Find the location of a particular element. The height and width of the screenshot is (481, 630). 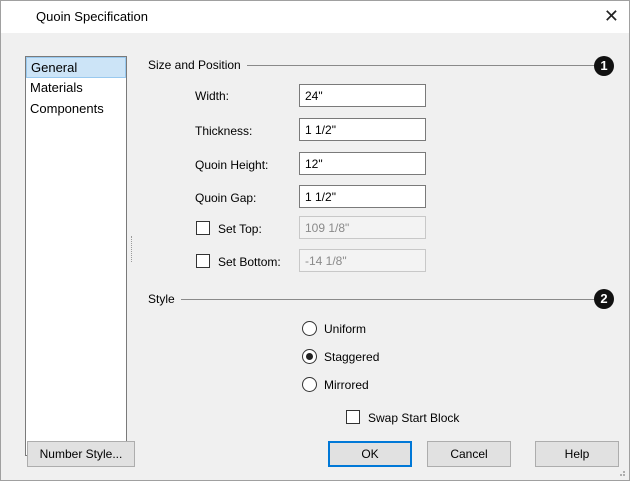

resize-grip-icon is located at coordinates (621, 472).